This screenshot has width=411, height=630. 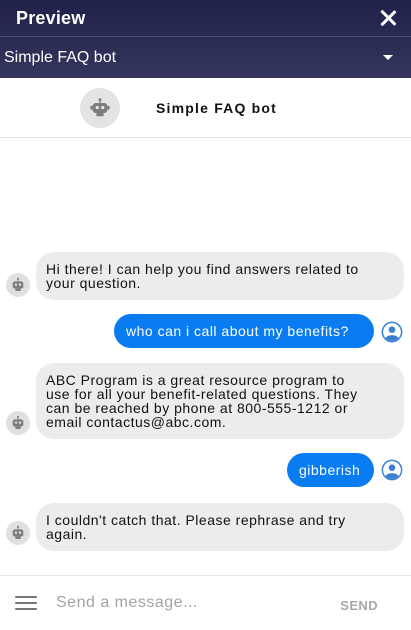 What do you see at coordinates (388, 57) in the screenshot?
I see `chevron-down-icon` at bounding box center [388, 57].